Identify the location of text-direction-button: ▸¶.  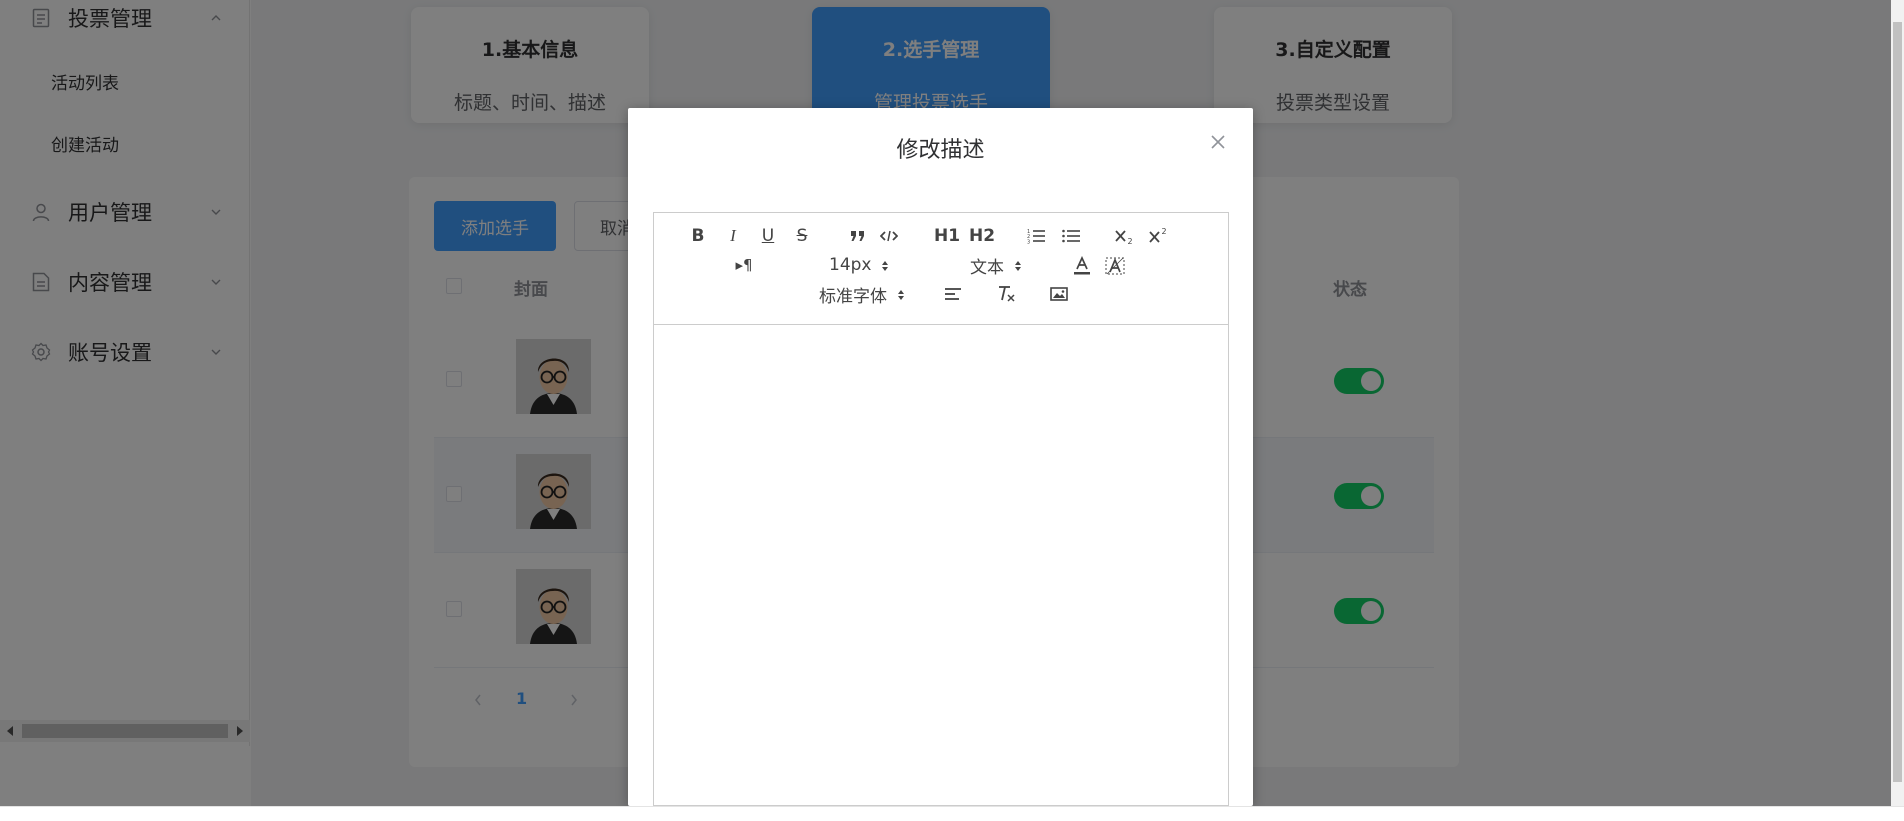
(744, 265).